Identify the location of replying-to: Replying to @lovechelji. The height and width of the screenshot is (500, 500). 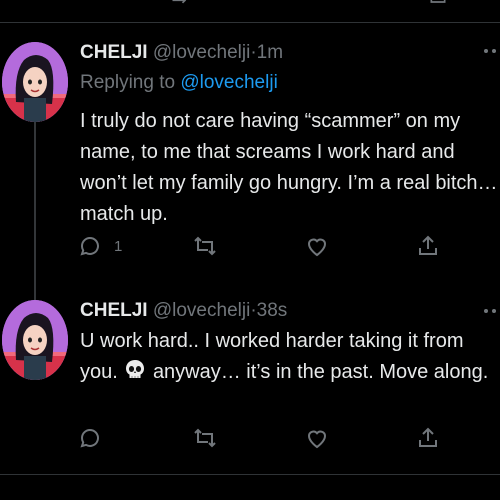
(179, 83).